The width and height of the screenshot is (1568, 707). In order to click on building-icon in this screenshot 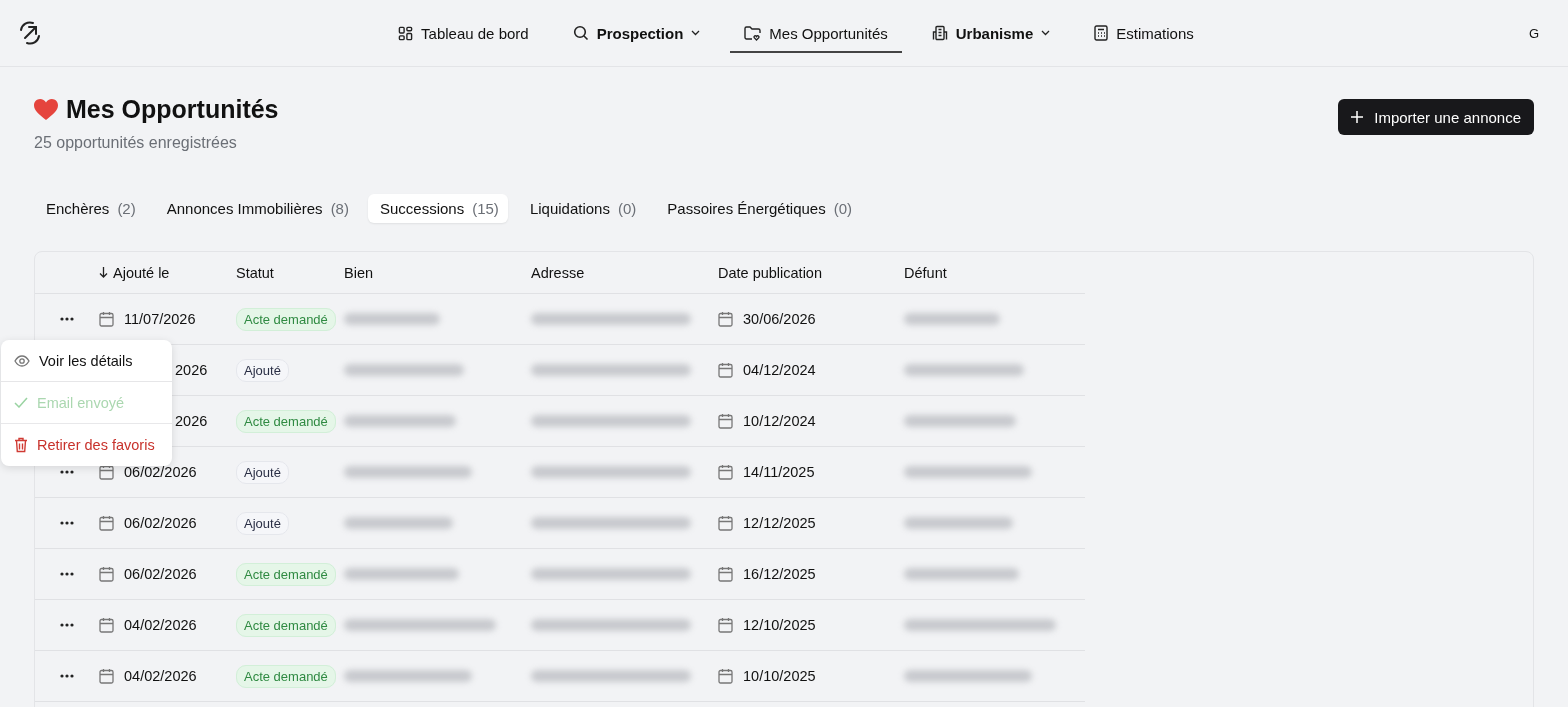, I will do `click(939, 33)`.